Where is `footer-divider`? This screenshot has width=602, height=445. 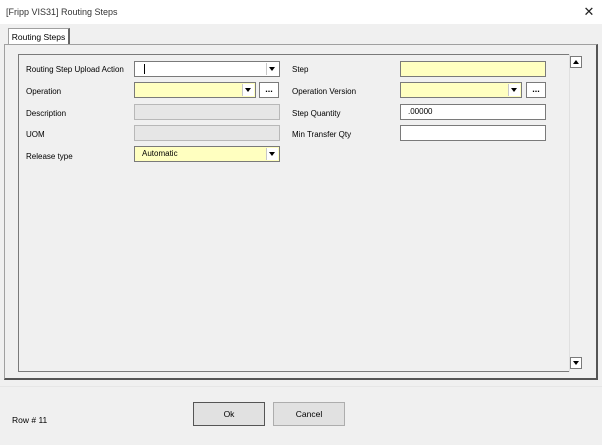 footer-divider is located at coordinates (301, 386).